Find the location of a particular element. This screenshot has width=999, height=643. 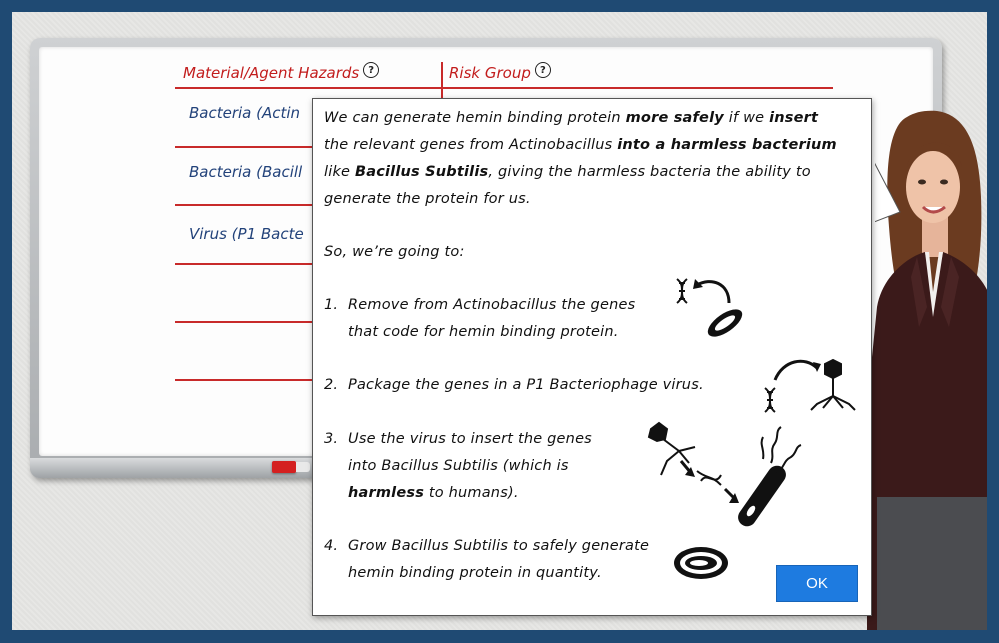

step-text: Remove from is located at coordinates (401, 305).